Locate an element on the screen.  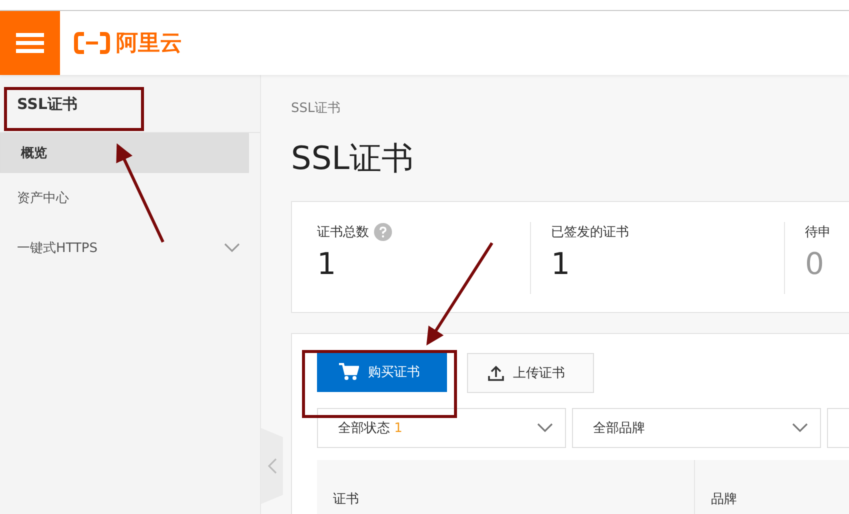
stat-label: 已签发的证书 is located at coordinates (590, 232).